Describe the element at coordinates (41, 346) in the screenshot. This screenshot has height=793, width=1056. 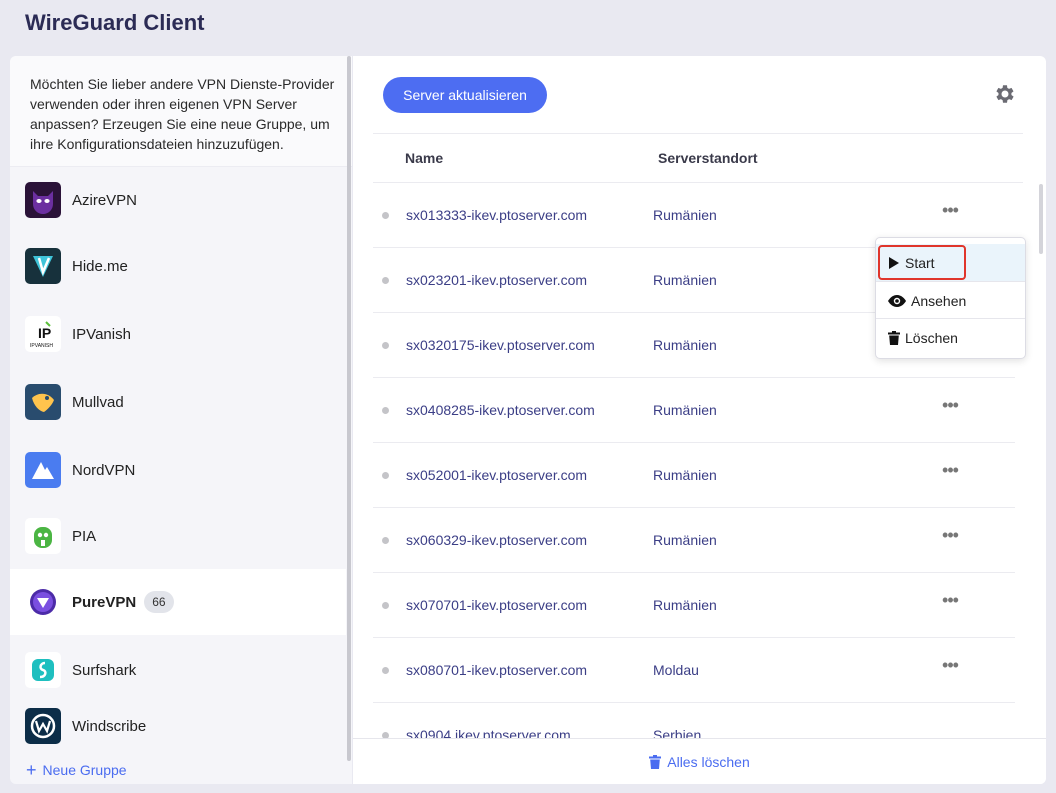
I see `svg-text: IPVANISH` at that location.